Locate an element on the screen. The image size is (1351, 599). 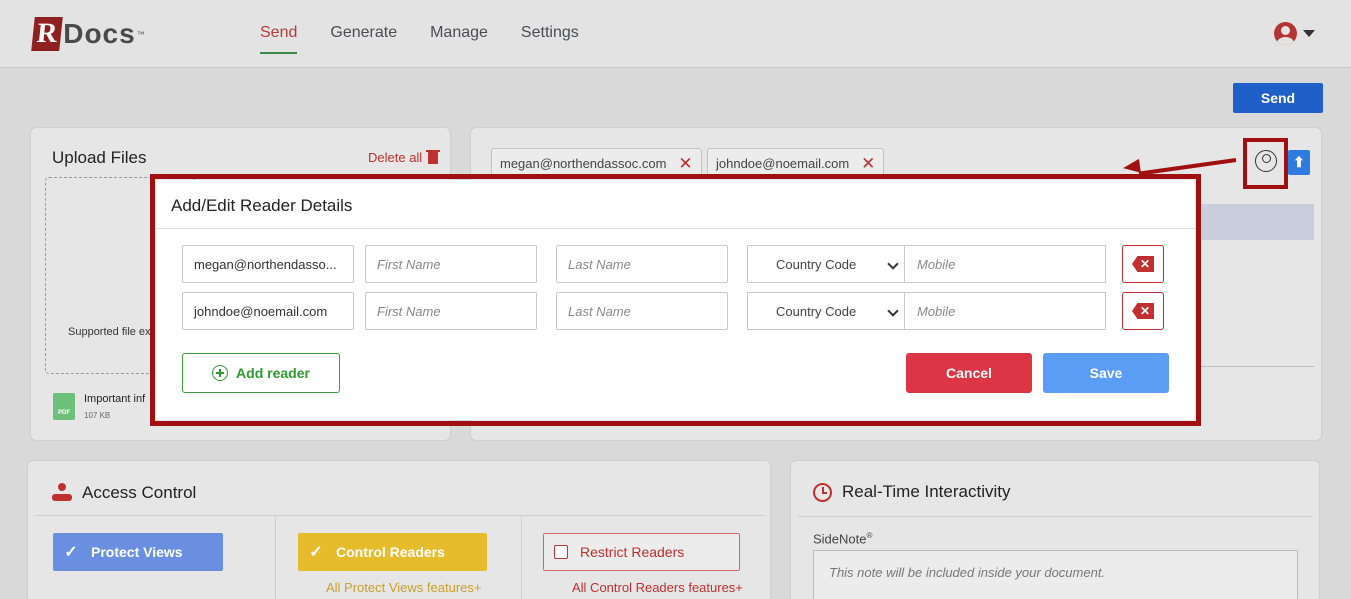
nav-settings: Settings is located at coordinates (550, 39).